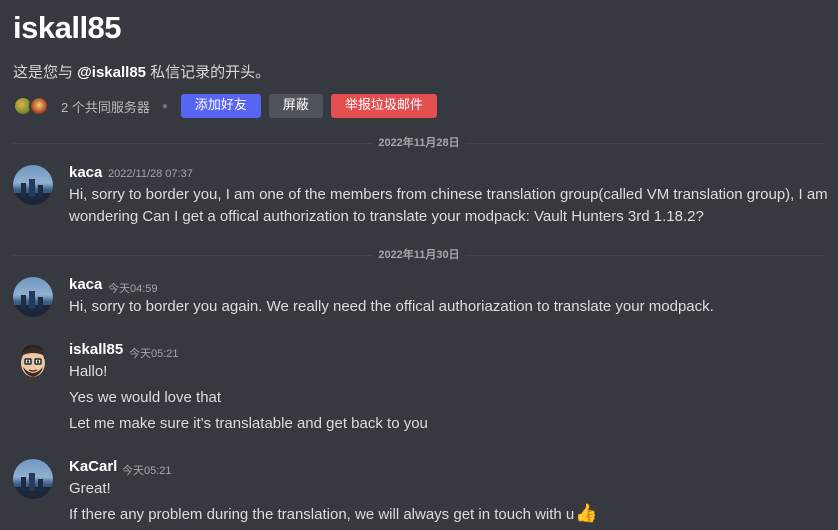 The height and width of the screenshot is (530, 838). What do you see at coordinates (88, 371) in the screenshot?
I see `message-text: Hallo!` at bounding box center [88, 371].